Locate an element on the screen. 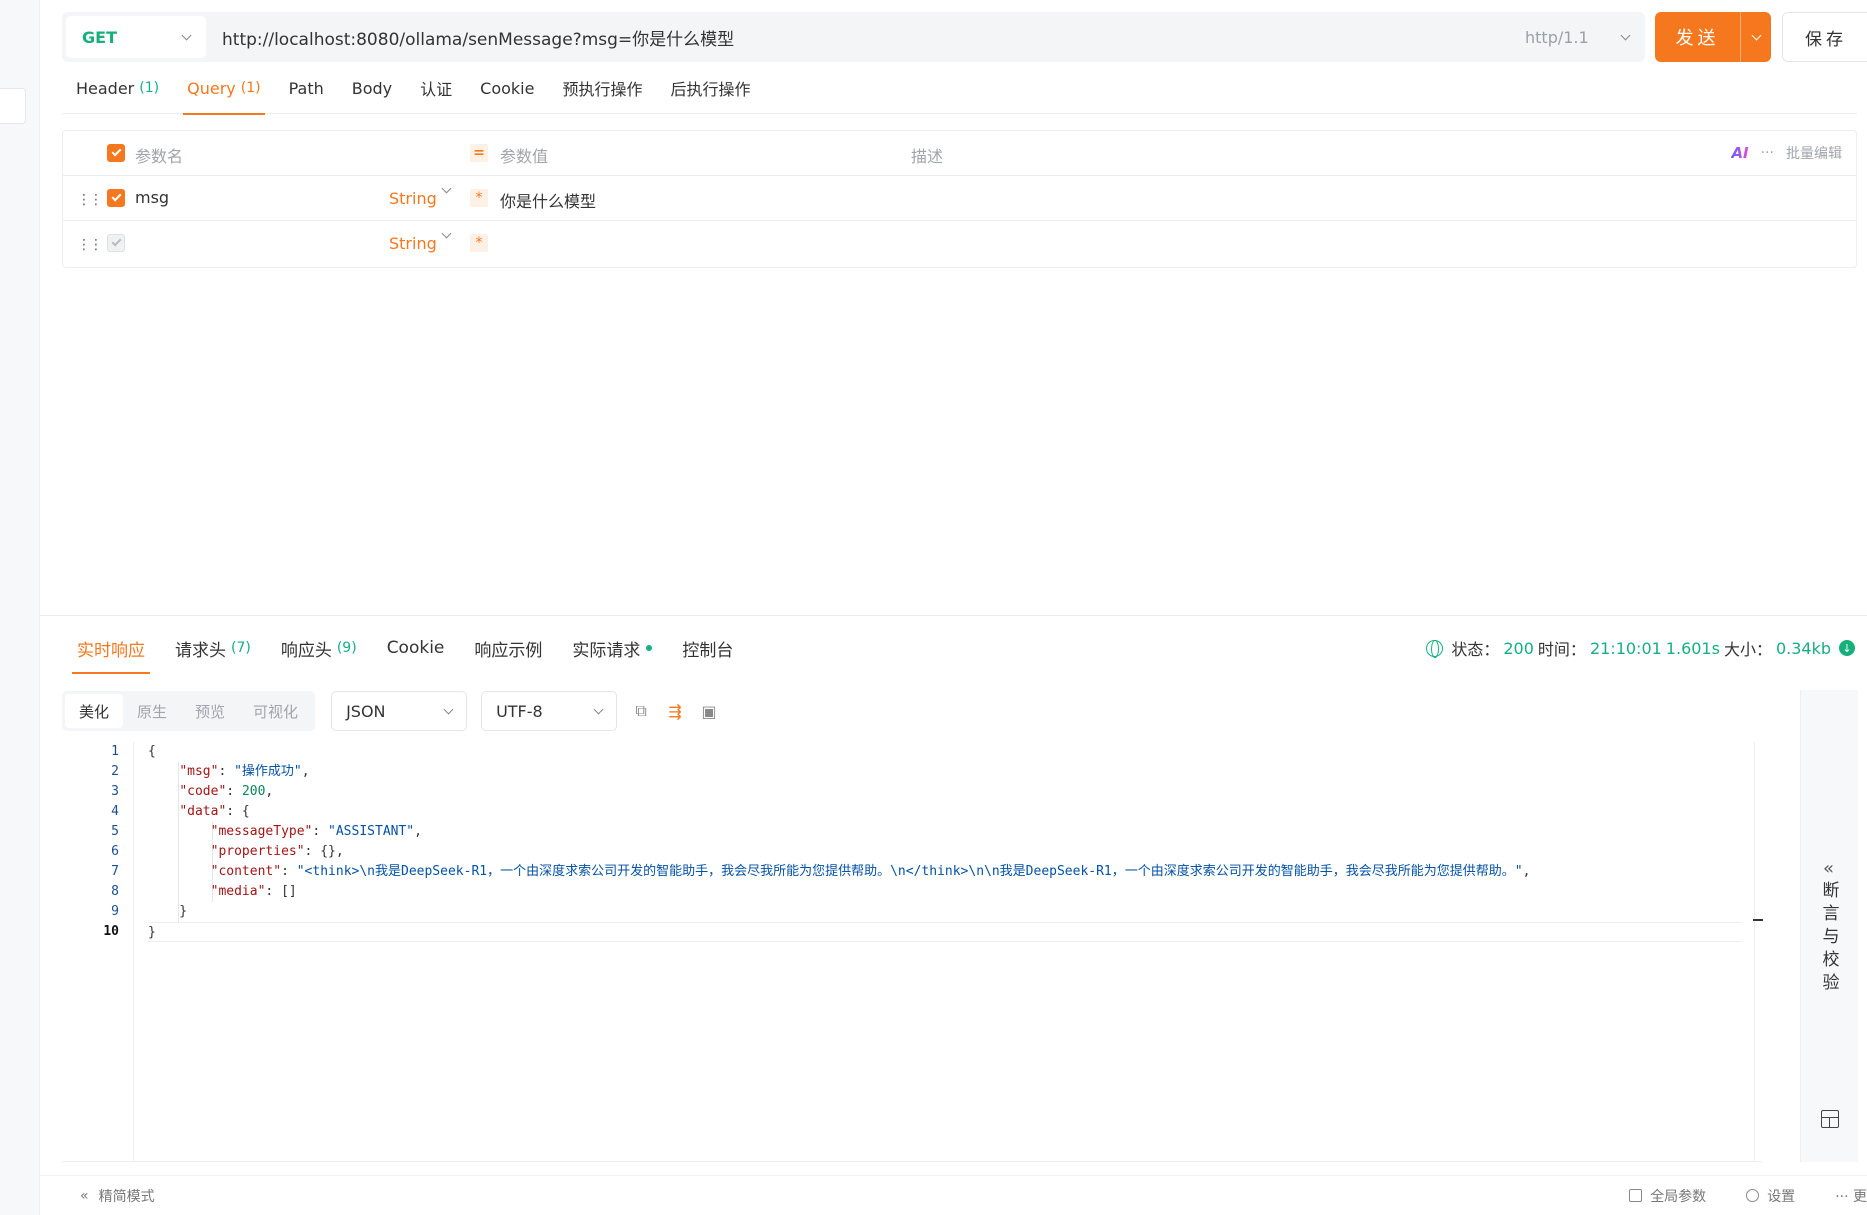 The image size is (1867, 1215). tab-actual-request: 实际请求 is located at coordinates (612, 648).